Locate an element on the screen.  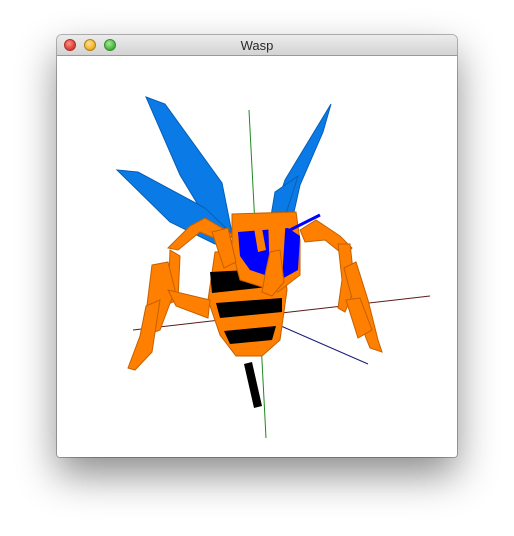
left-wings is located at coordinates (174, 170).